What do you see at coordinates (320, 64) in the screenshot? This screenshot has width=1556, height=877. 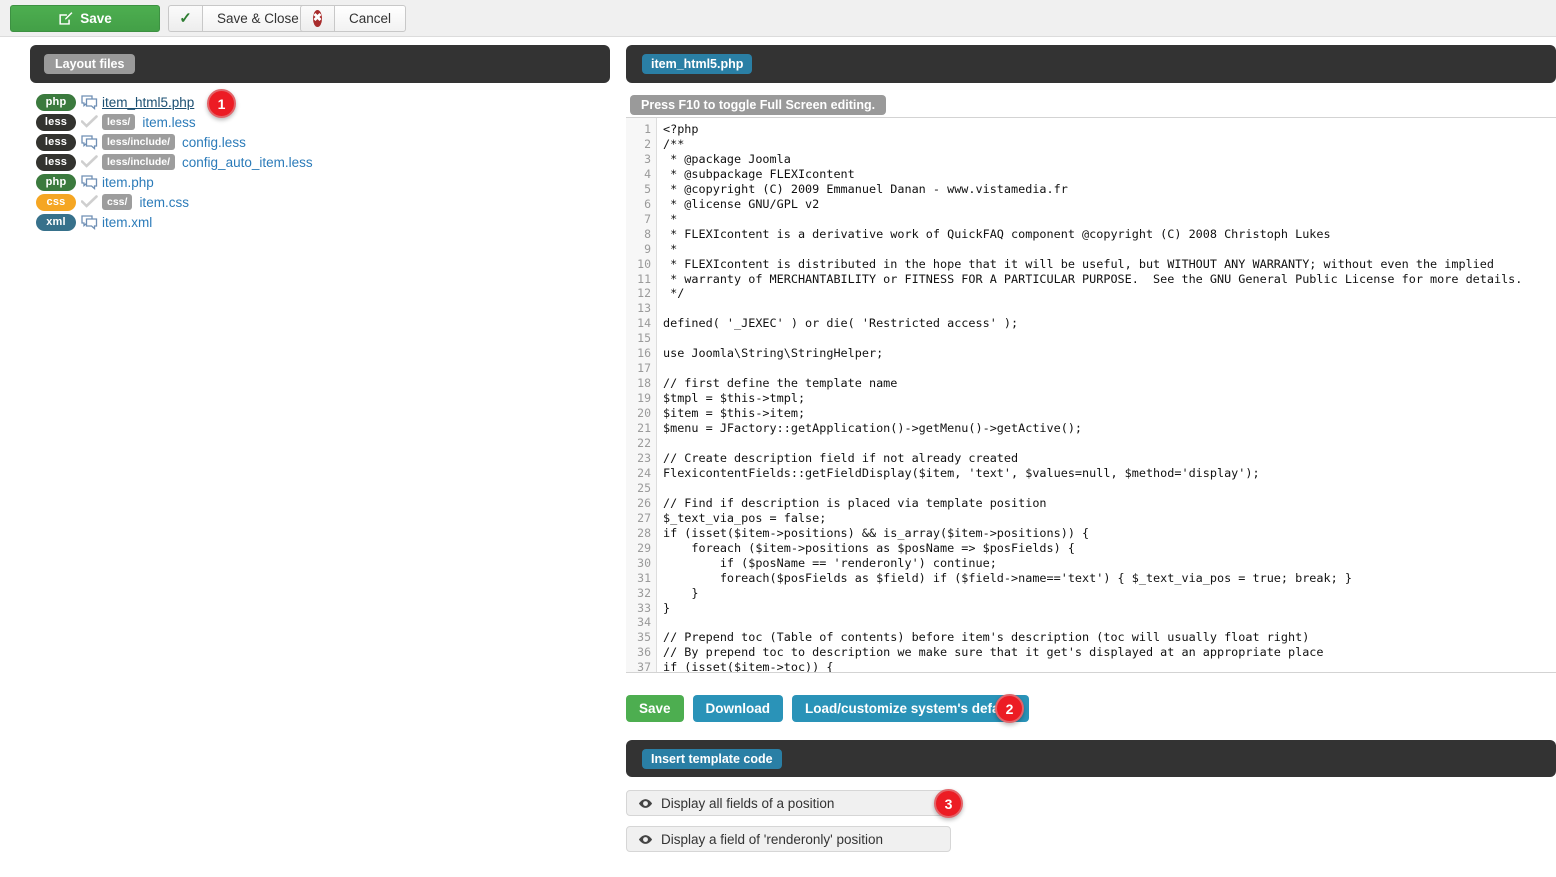 I see `layout-files-header: Layout files` at bounding box center [320, 64].